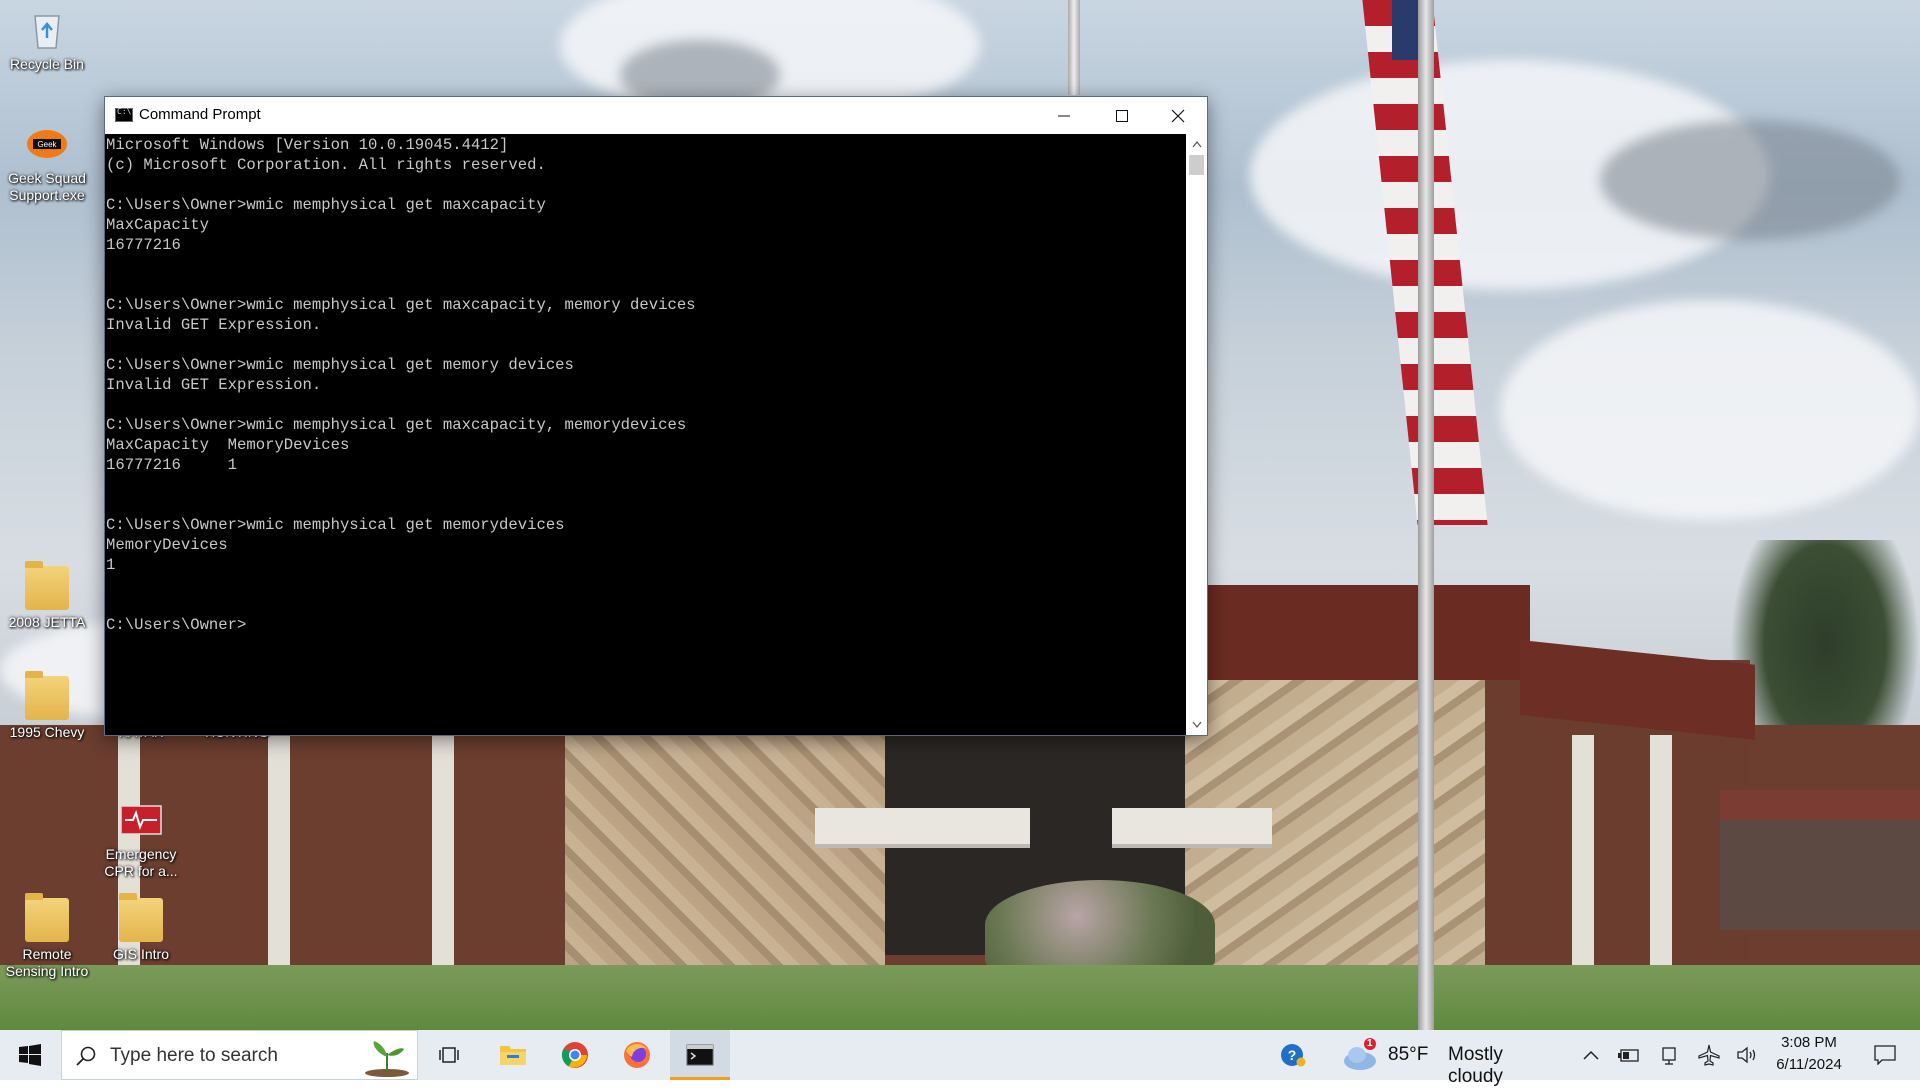 This screenshot has height=1088, width=1920. What do you see at coordinates (1360, 1054) in the screenshot?
I see `cloudy-weather-icon` at bounding box center [1360, 1054].